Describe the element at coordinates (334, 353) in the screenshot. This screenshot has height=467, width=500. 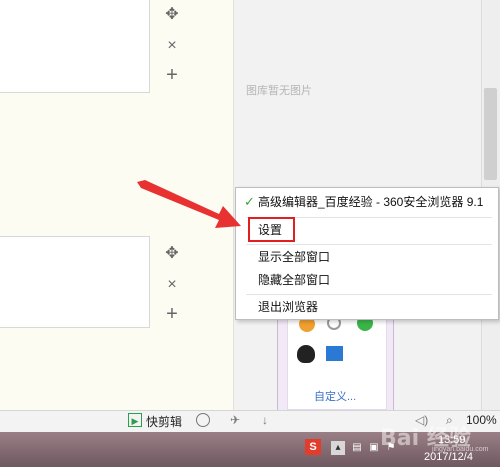
I see `tray-app-icon-baidu-cloud` at that location.